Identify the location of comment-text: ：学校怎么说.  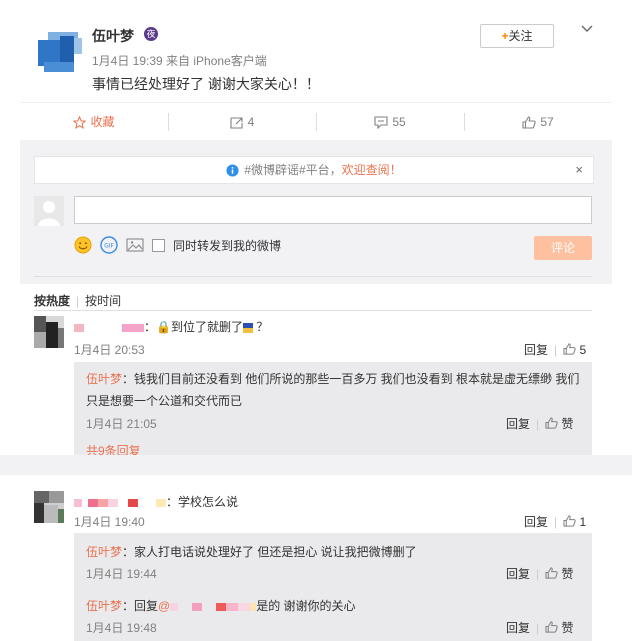
(156, 501).